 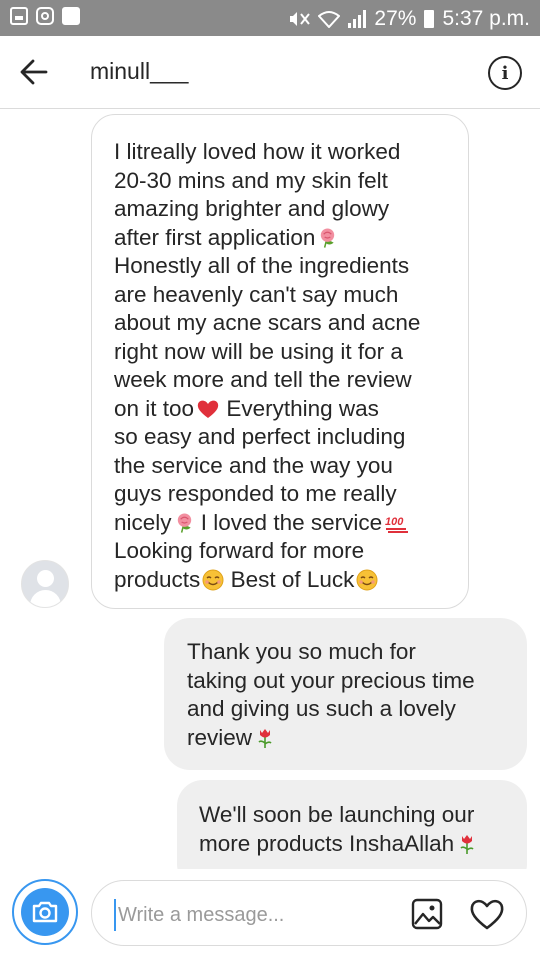 I want to click on message-text: after first application, so click(x=215, y=237).